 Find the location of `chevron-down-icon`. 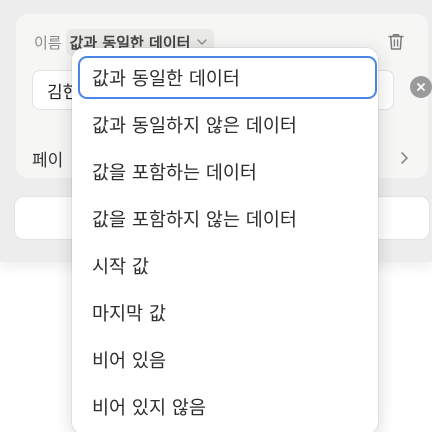

chevron-down-icon is located at coordinates (202, 42).